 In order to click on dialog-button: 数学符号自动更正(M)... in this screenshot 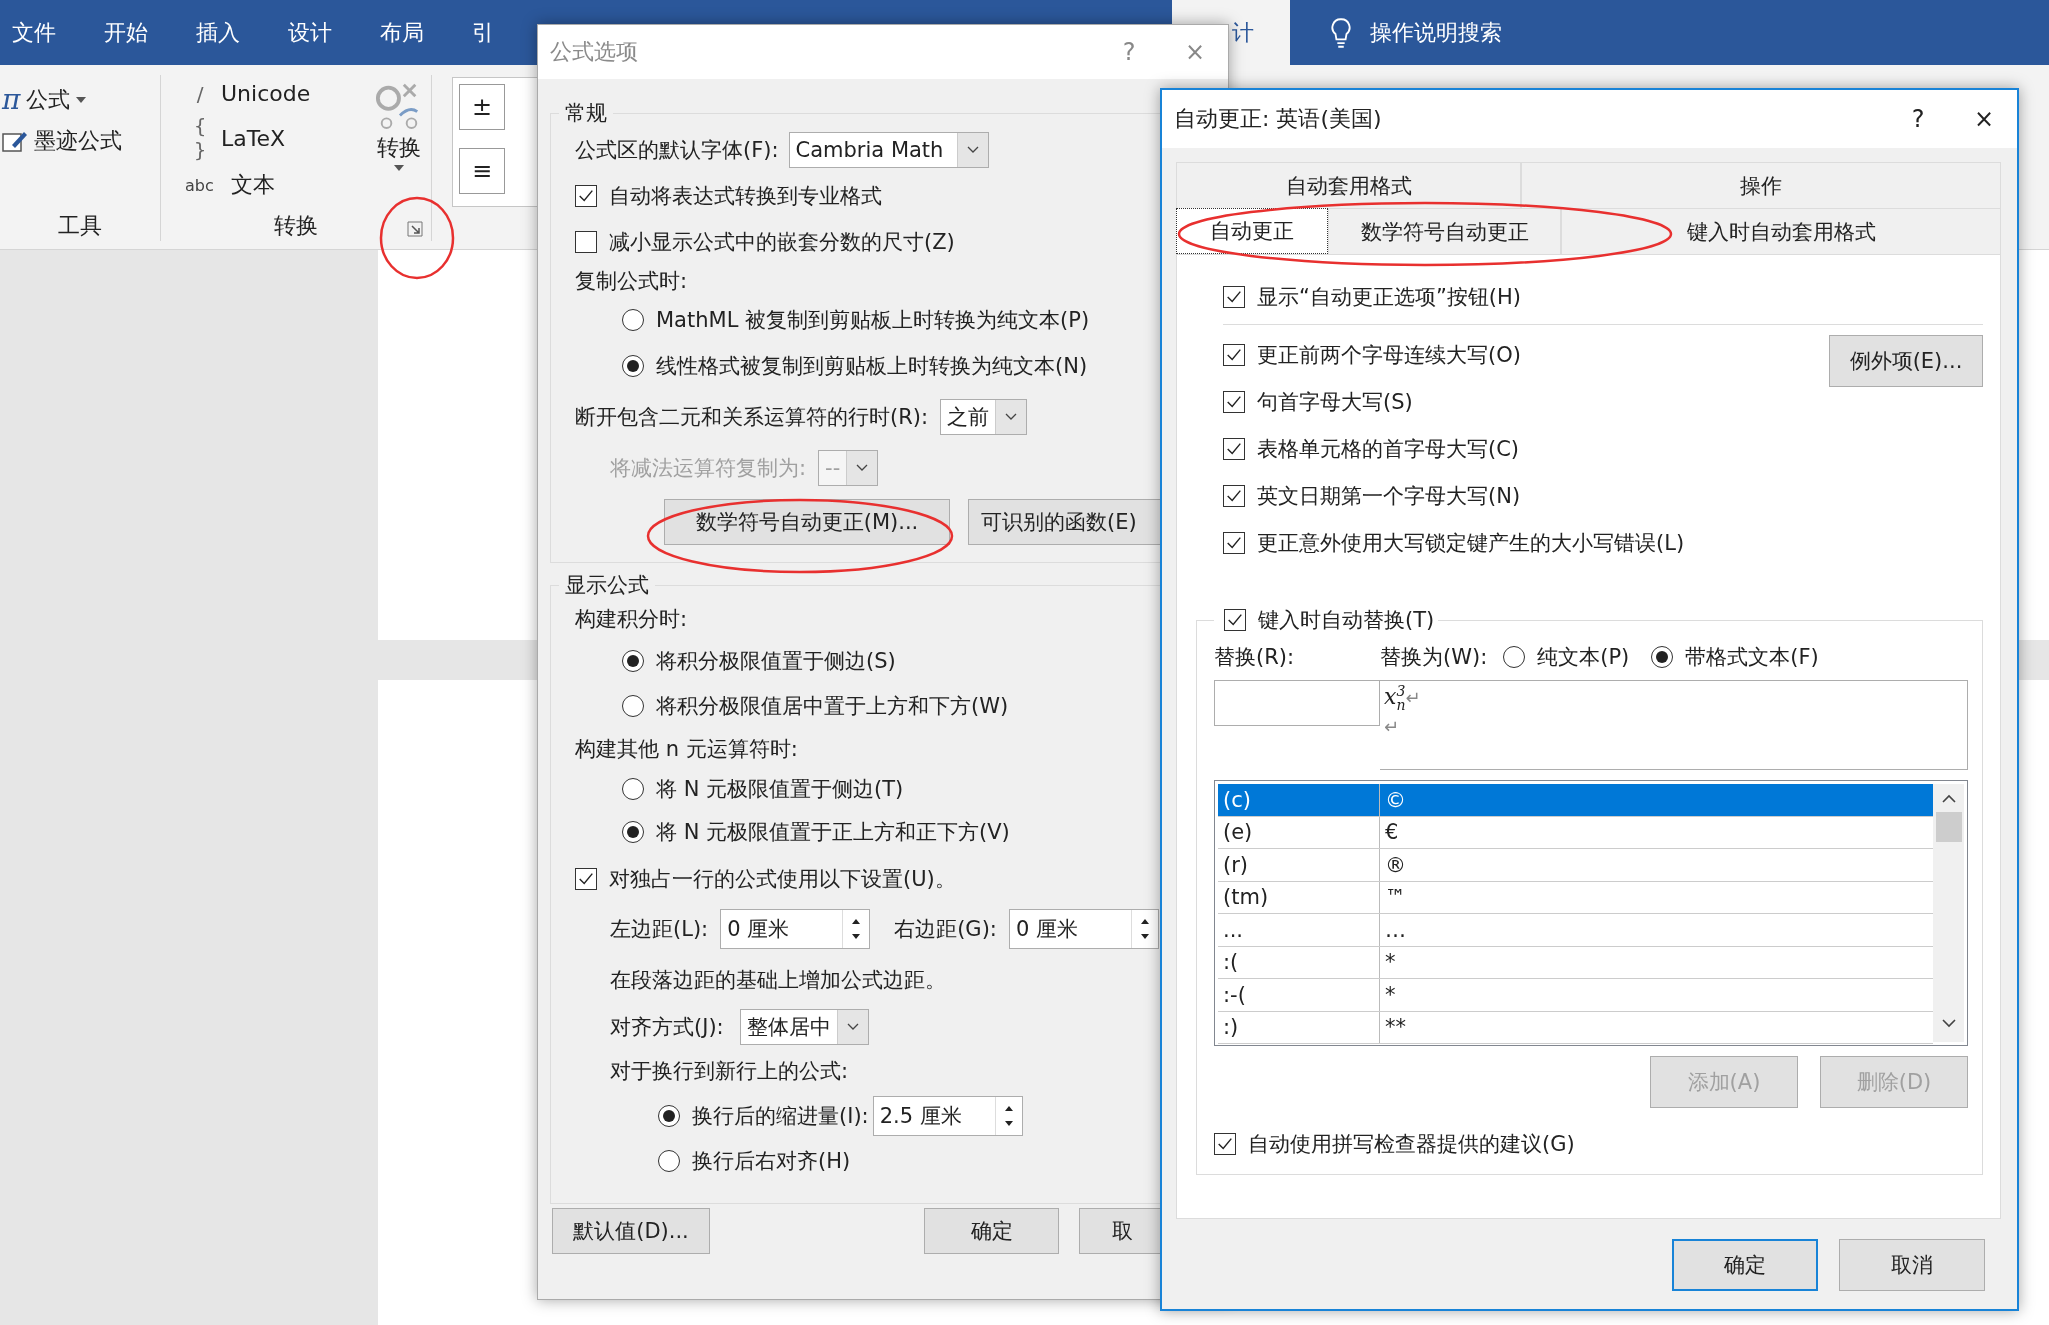, I will do `click(807, 522)`.